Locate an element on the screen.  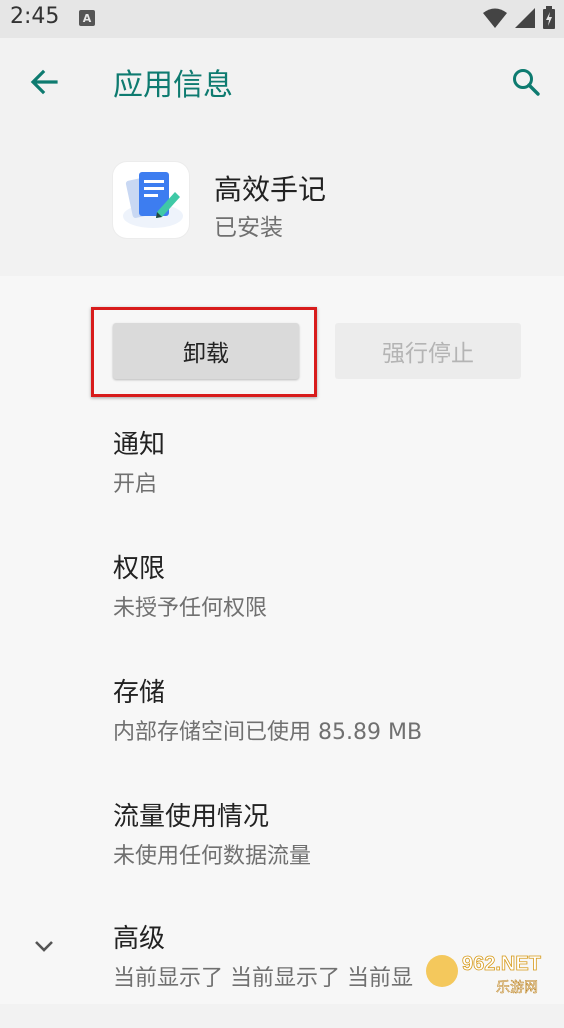
pref-title: 流量使用情况 is located at coordinates (191, 817).